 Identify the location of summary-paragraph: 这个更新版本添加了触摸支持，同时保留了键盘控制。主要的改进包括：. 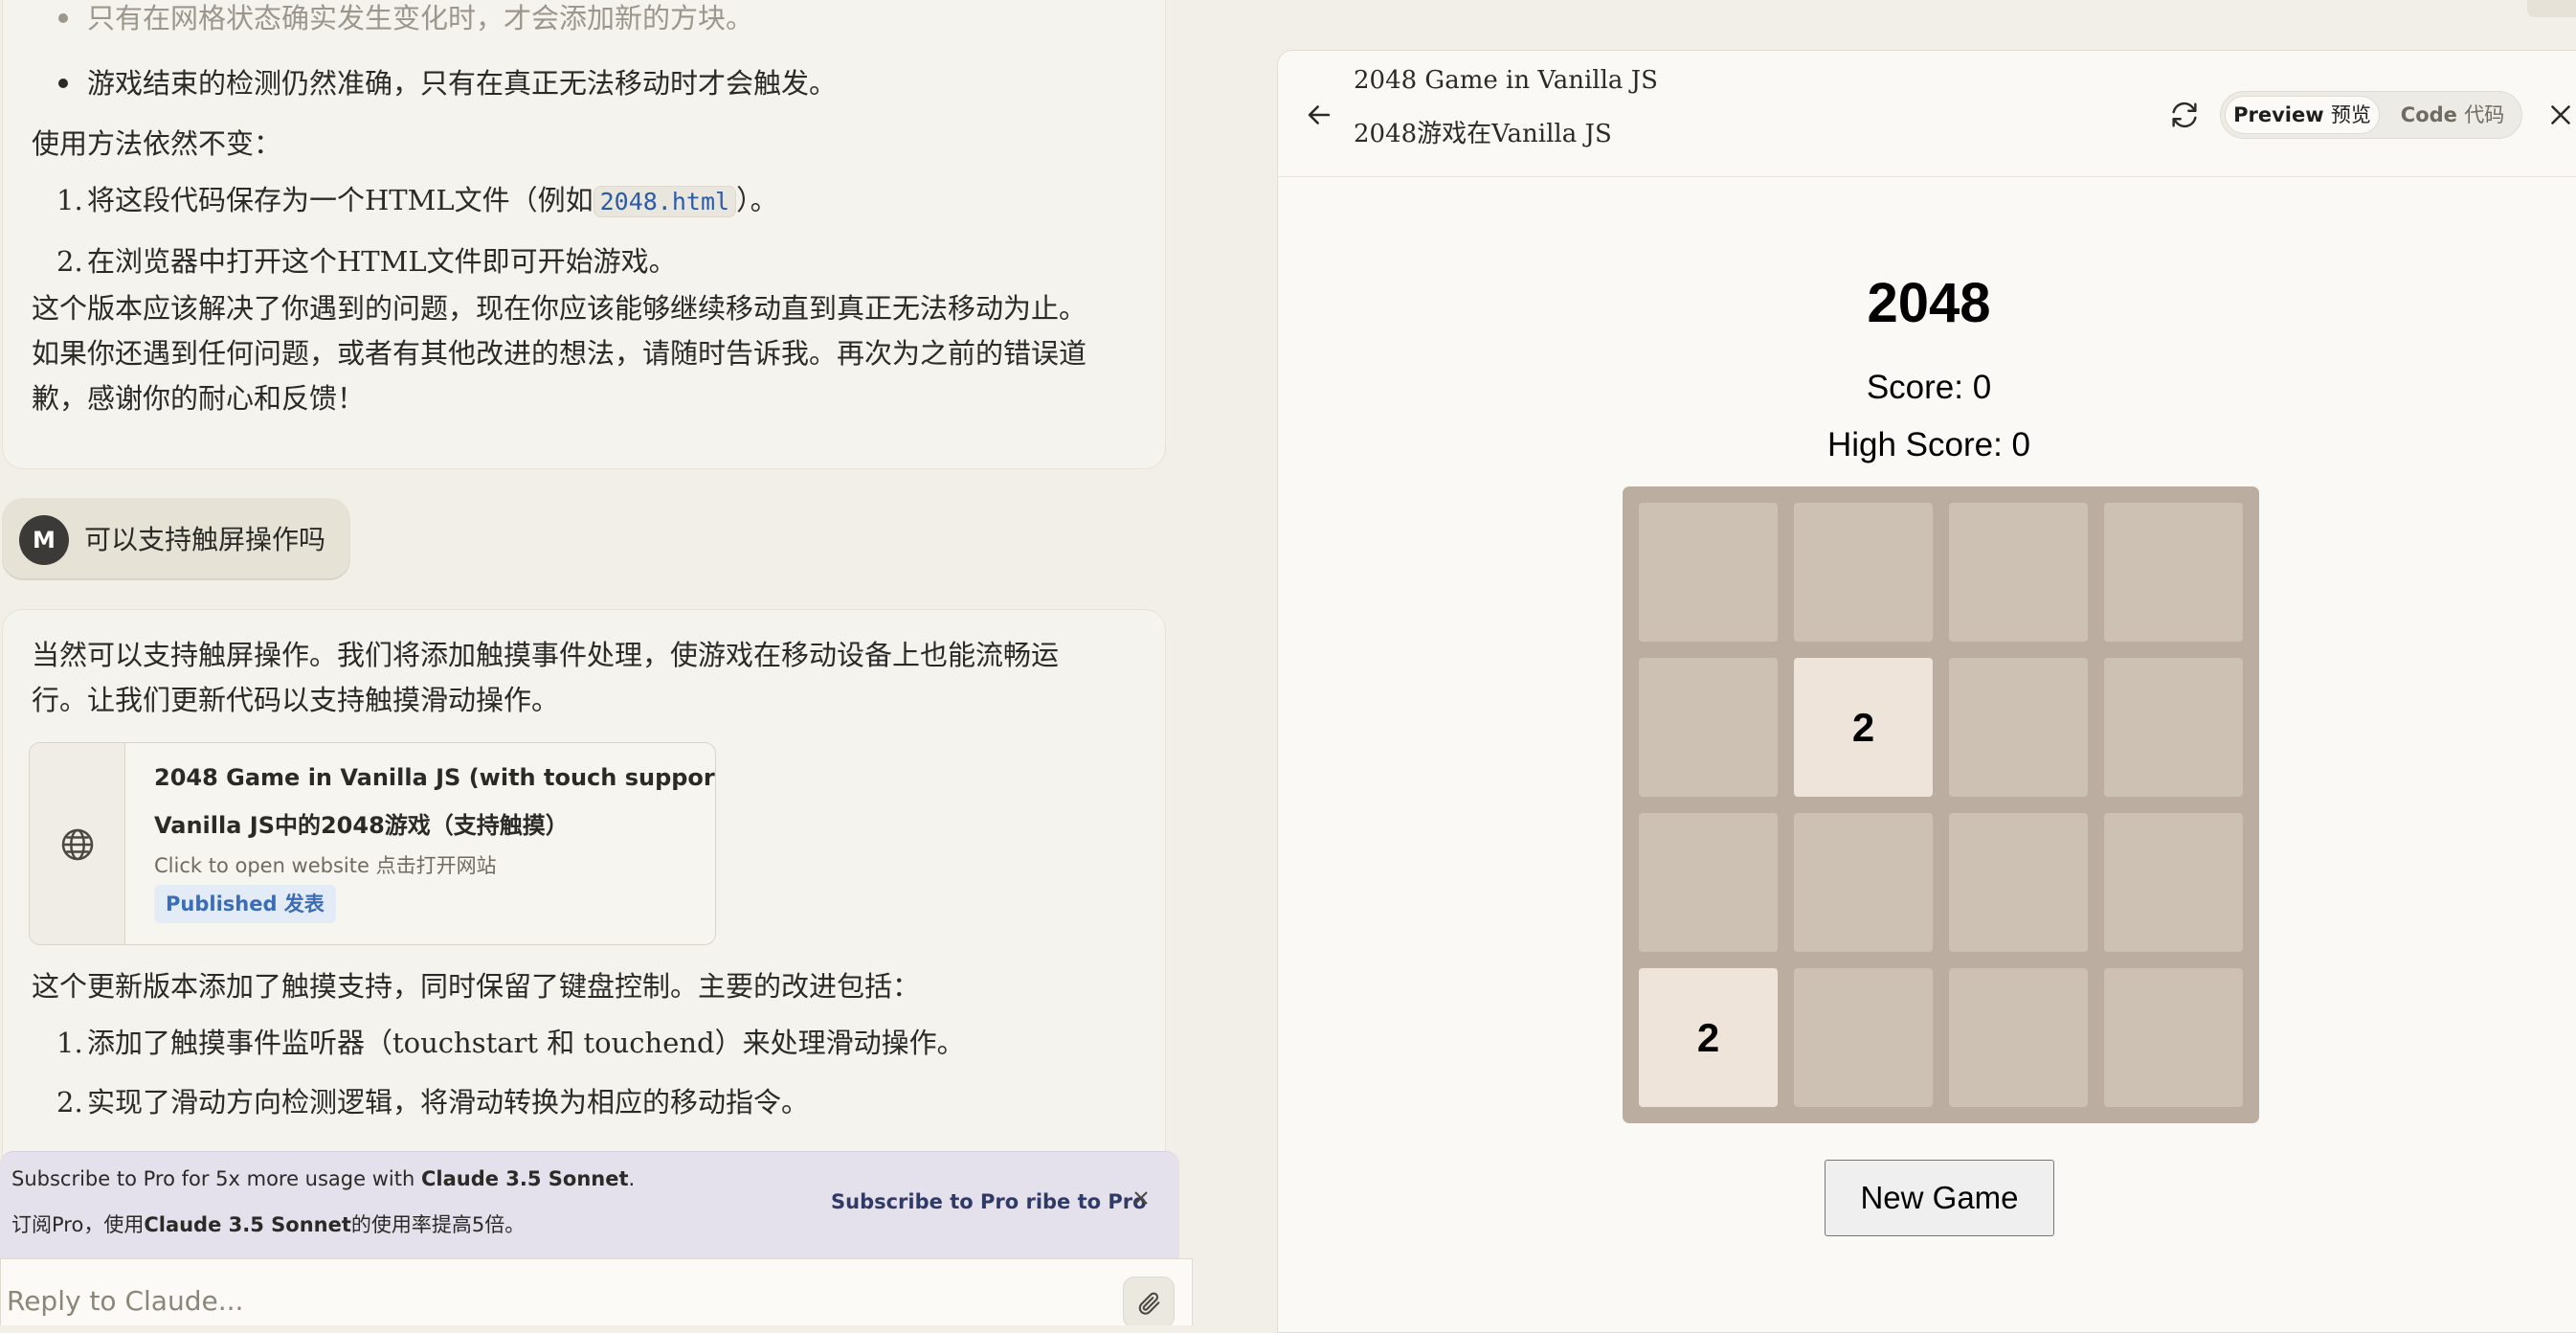
(477, 987).